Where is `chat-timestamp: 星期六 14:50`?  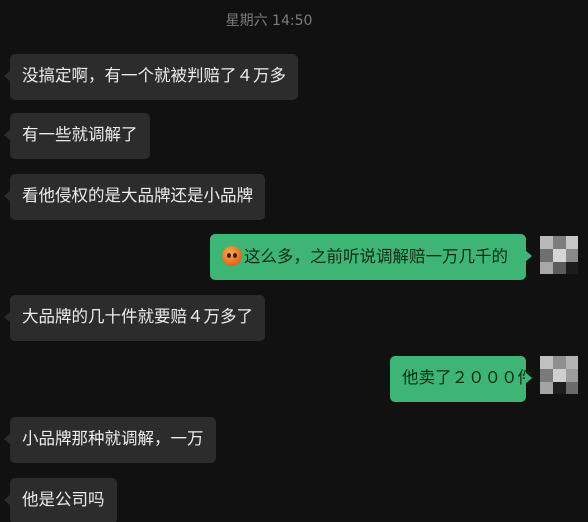
chat-timestamp: 星期六 14:50 is located at coordinates (269, 21).